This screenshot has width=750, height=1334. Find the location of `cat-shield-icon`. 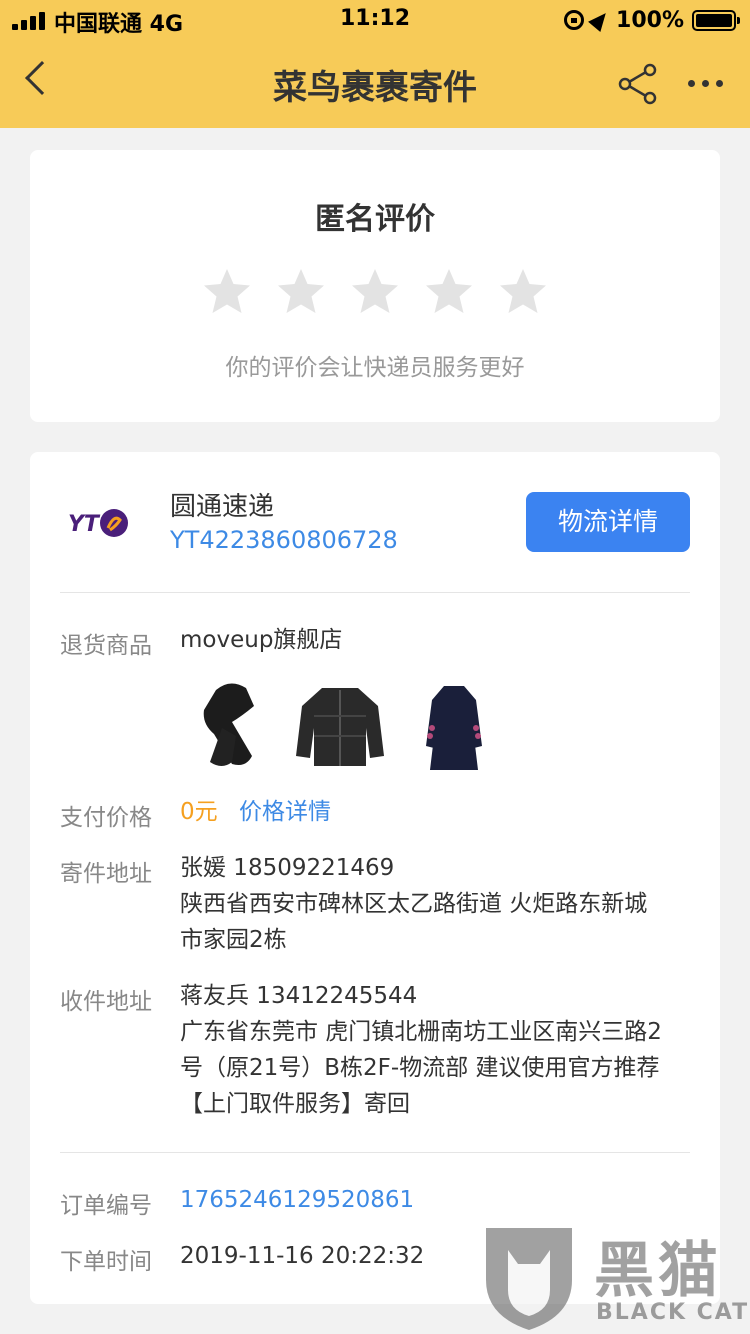

cat-shield-icon is located at coordinates (529, 1279).